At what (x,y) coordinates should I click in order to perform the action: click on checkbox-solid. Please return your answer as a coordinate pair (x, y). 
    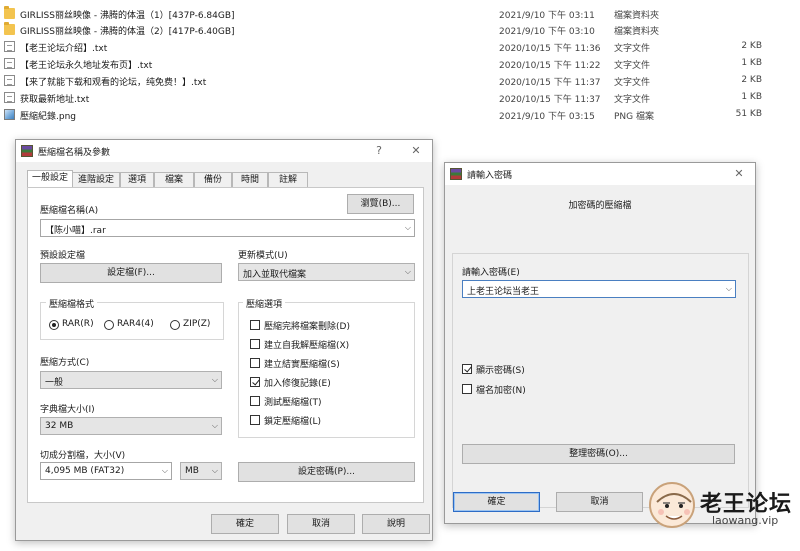
    Looking at the image, I should click on (255, 363).